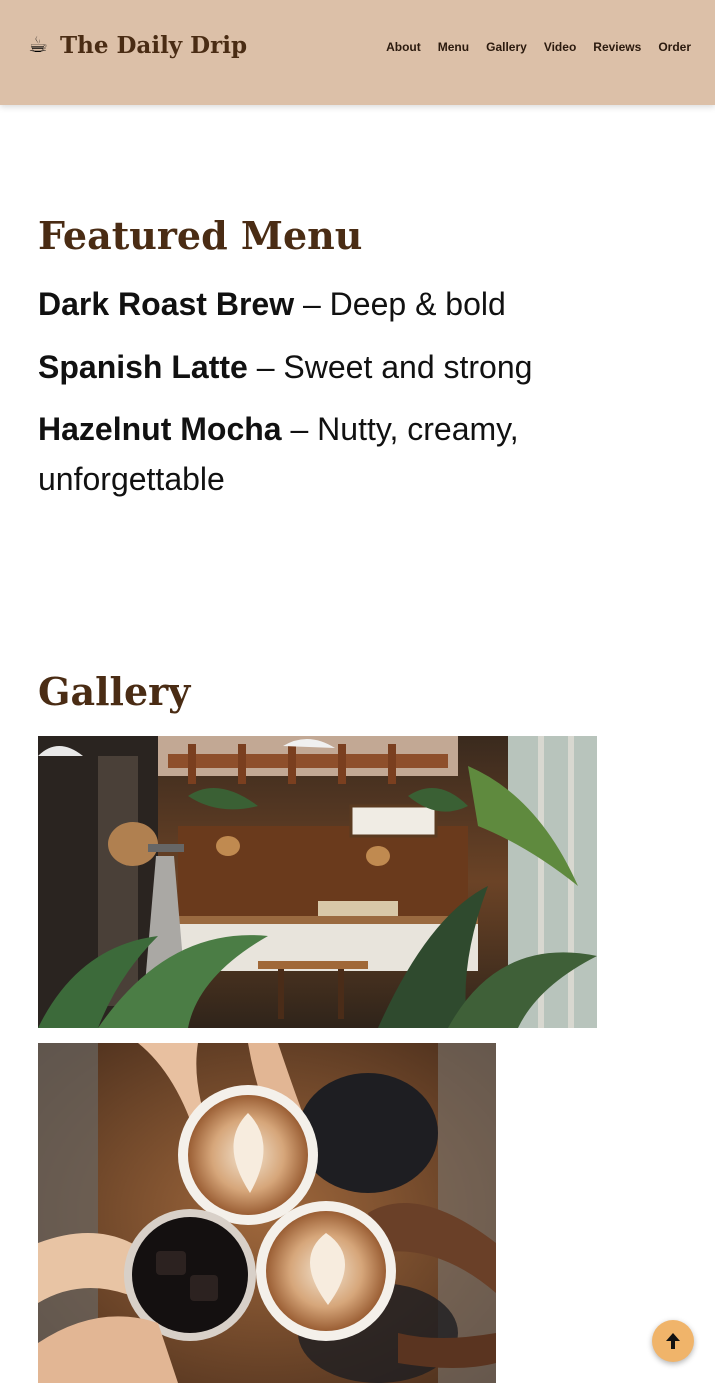 This screenshot has height=1383, width=715. I want to click on coffee-cup-icon: ☕, so click(38, 45).